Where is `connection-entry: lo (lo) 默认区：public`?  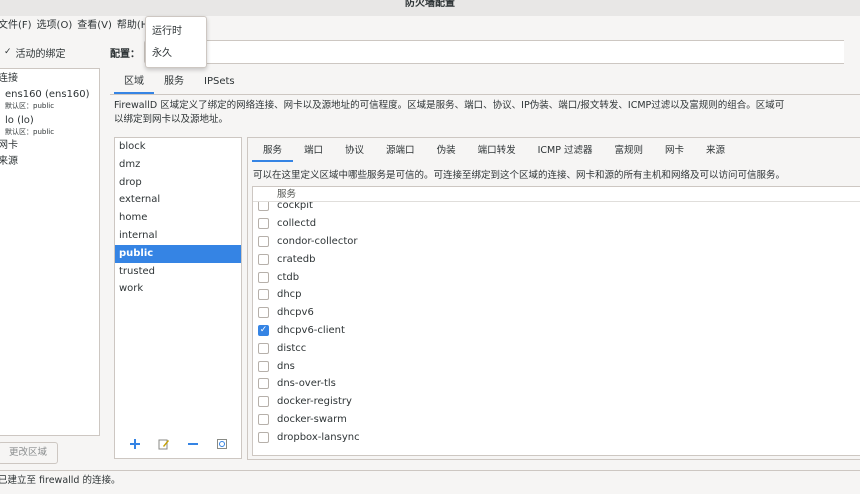
connection-entry: lo (lo) 默认区：public is located at coordinates (49, 125).